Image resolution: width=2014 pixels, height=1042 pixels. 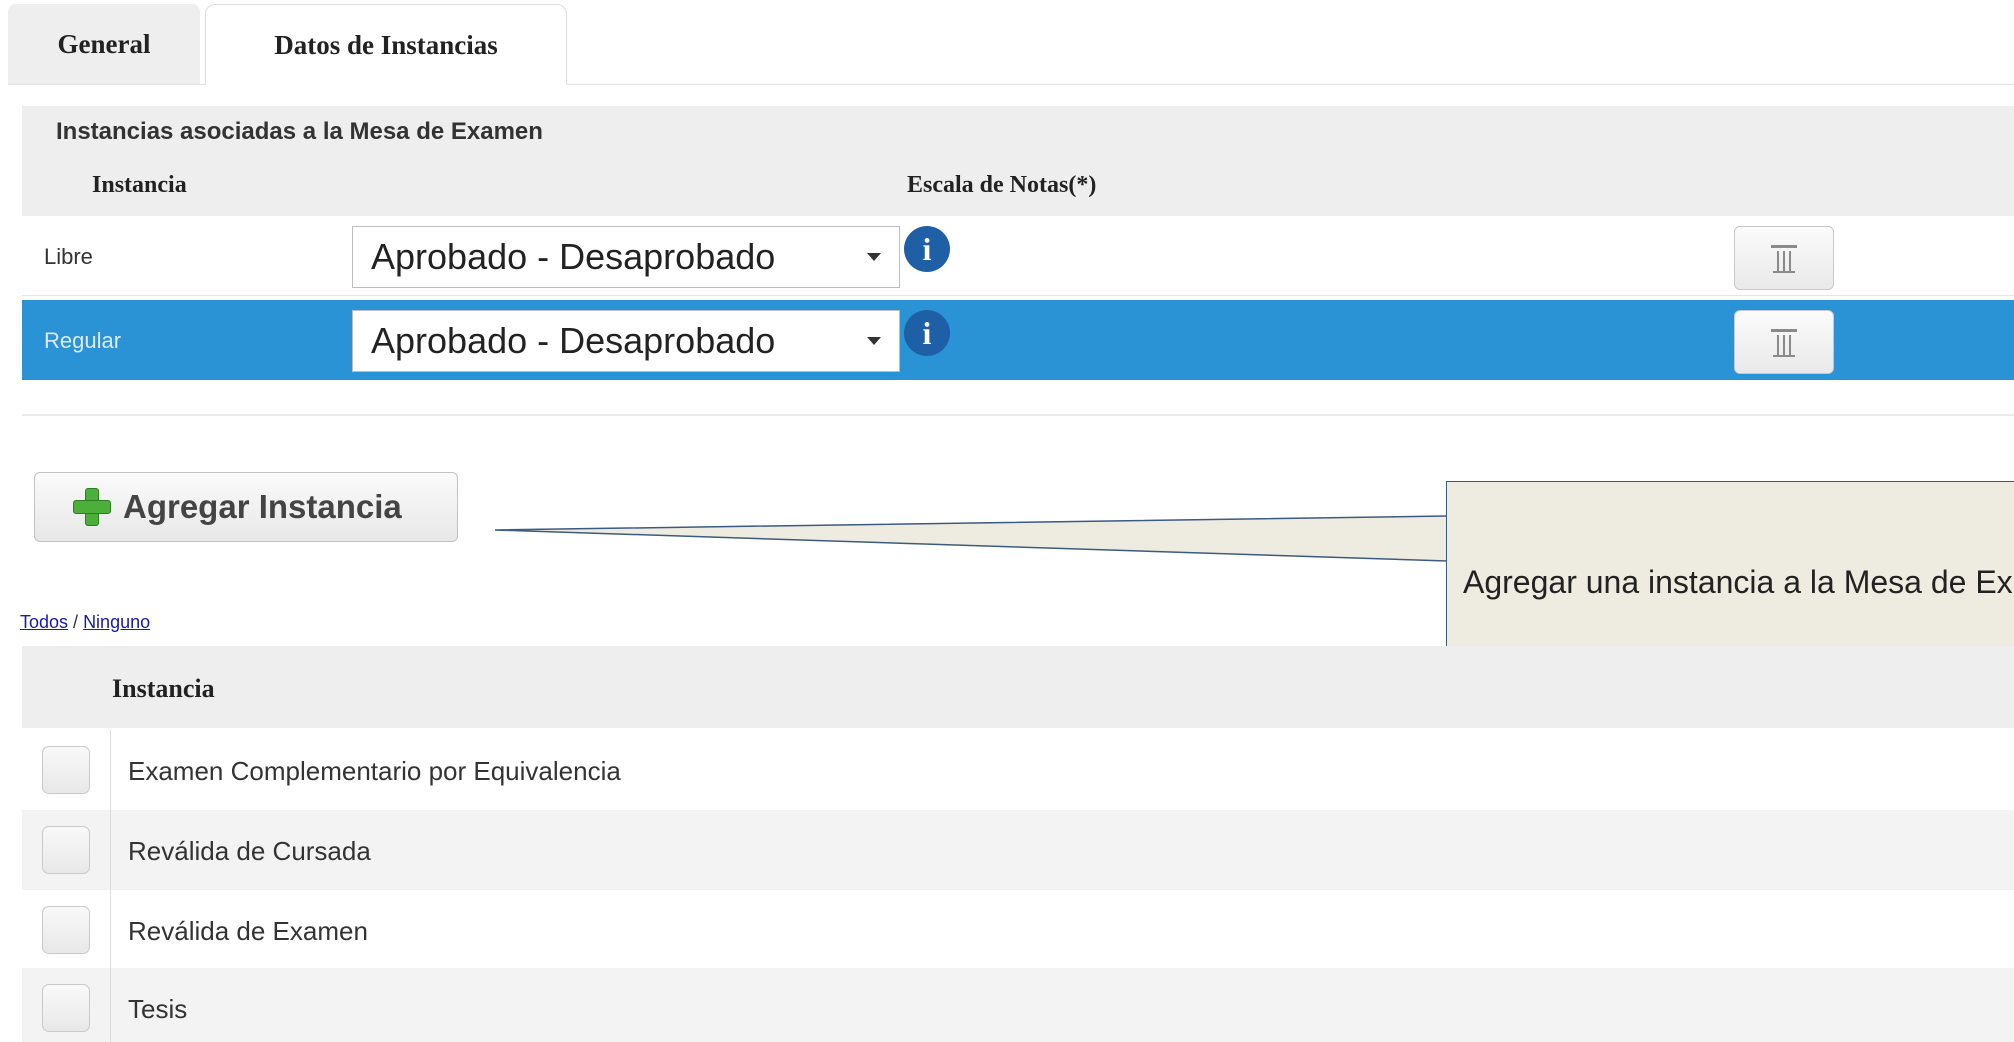 I want to click on table-header: Instancia, so click(x=1018, y=687).